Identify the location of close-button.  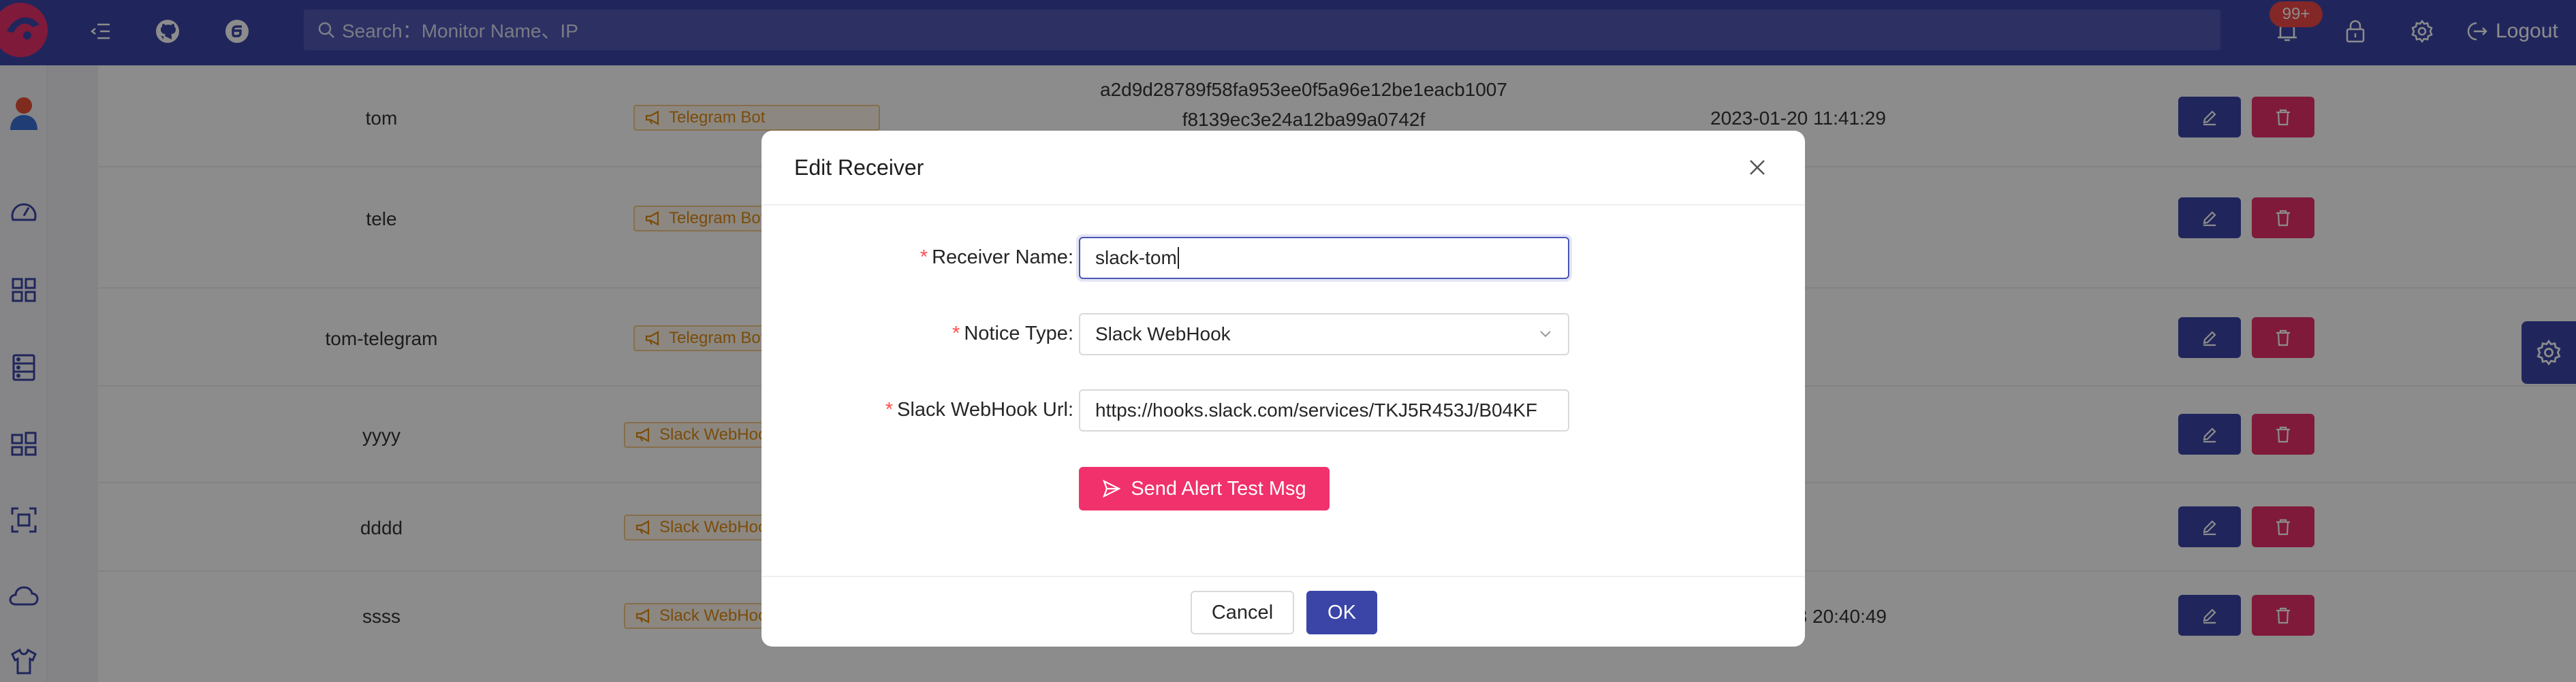
(1757, 167).